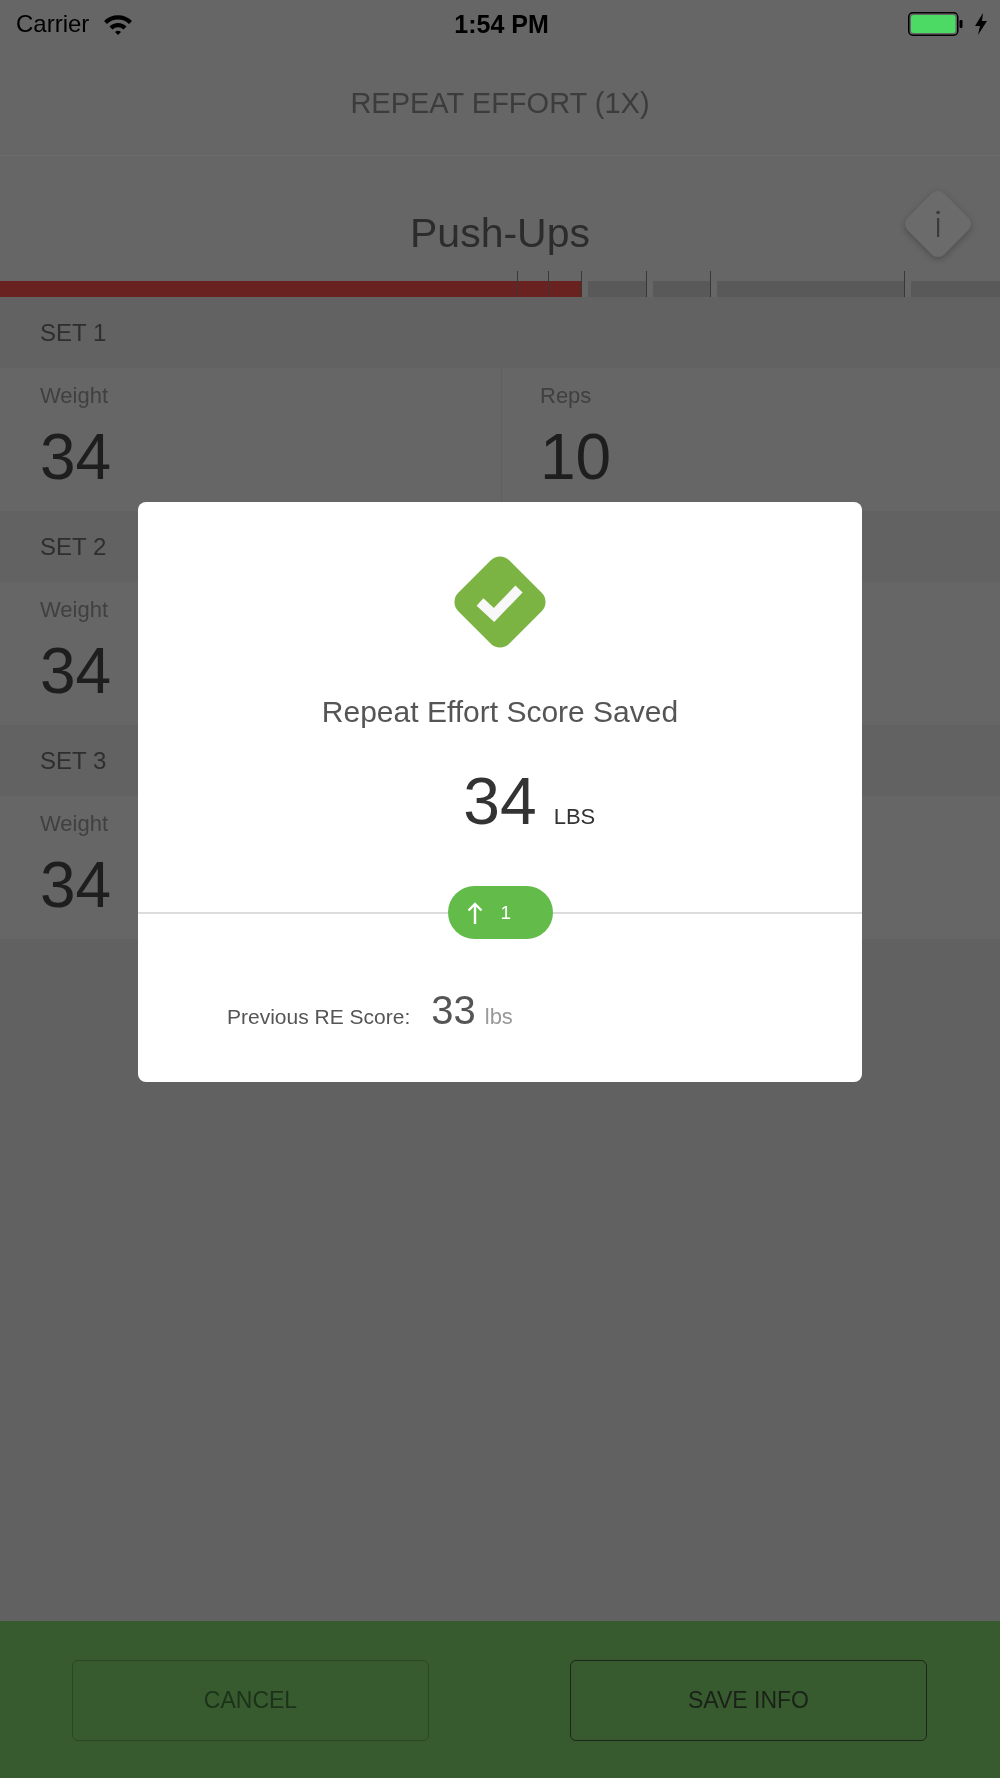 This screenshot has width=1000, height=1778. Describe the element at coordinates (498, 1017) in the screenshot. I see `previous-score-unit: lbs` at that location.